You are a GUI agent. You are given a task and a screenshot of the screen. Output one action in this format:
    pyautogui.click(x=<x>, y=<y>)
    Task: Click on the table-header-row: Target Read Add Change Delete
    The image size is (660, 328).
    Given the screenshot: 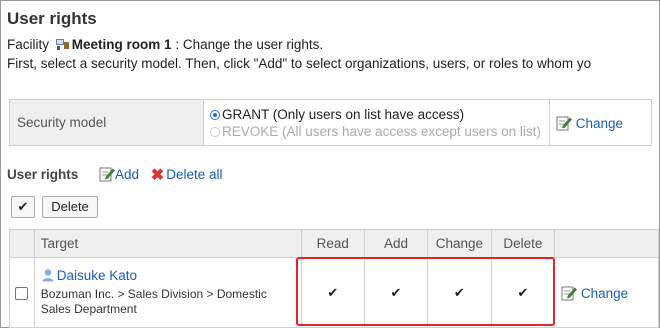 What is the action you would take?
    pyautogui.click(x=334, y=243)
    